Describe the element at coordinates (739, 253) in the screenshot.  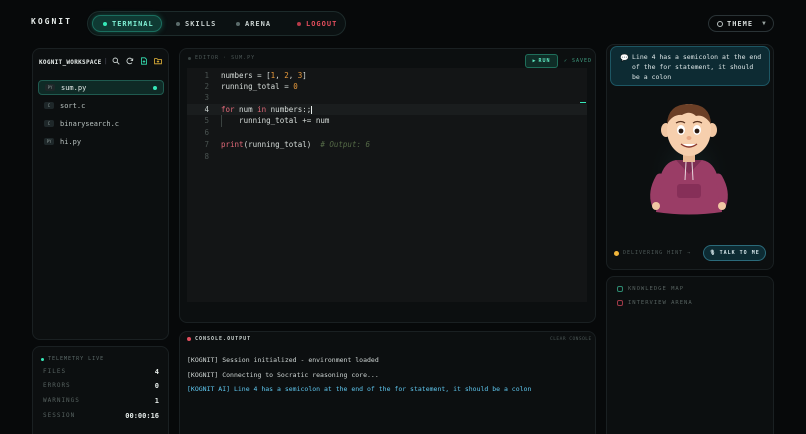
I see `talk-label: TALK TO ME` at that location.